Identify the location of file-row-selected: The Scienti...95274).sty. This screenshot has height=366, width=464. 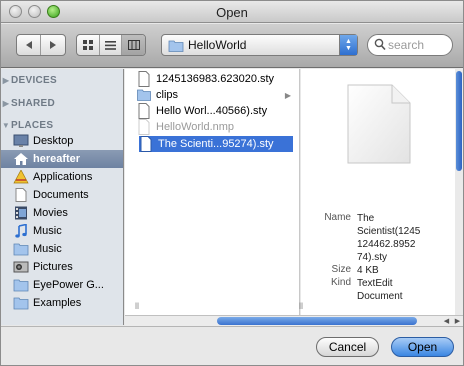
(216, 144).